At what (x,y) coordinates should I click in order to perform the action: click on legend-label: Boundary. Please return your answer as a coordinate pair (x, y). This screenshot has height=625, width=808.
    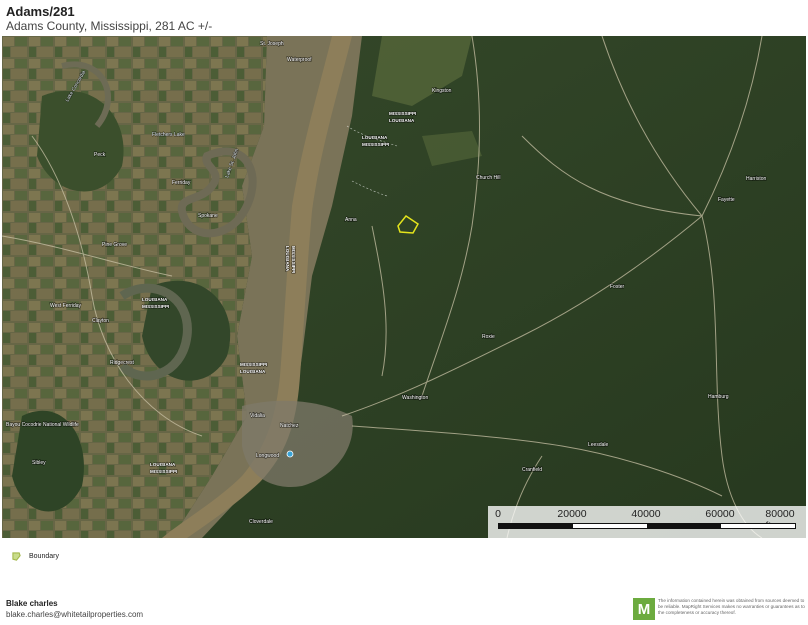
    Looking at the image, I should click on (44, 556).